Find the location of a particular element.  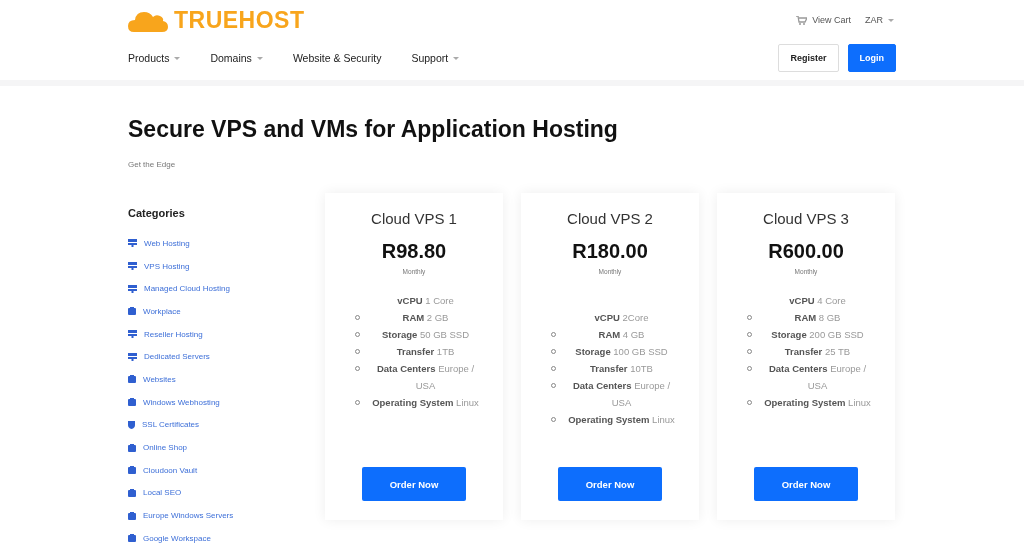

nav-link: Website & Security is located at coordinates (337, 58).